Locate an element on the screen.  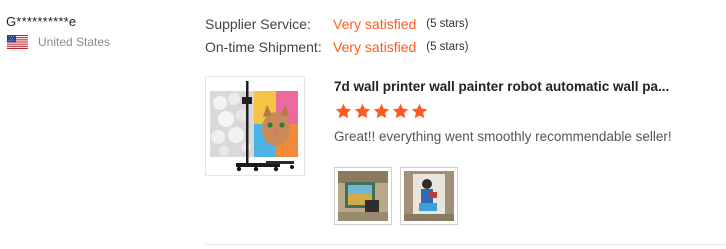
product-thumbnail is located at coordinates (255, 126).